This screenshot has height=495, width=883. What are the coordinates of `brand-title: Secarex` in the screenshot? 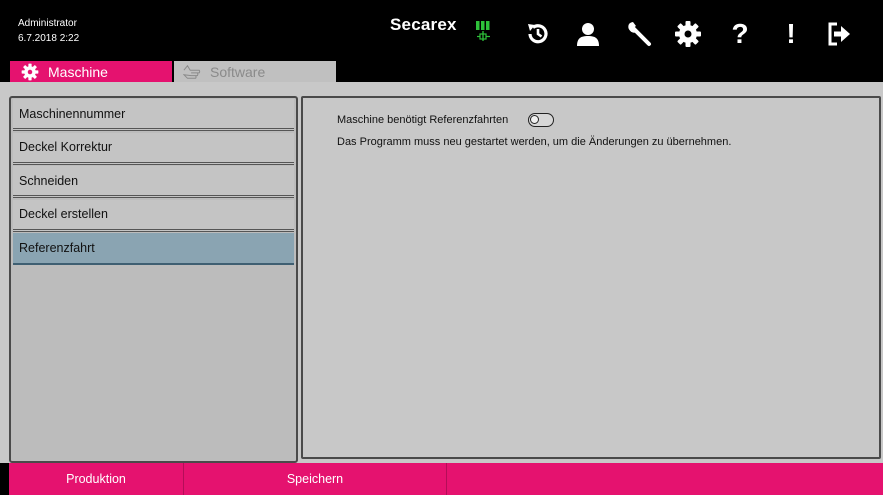 It's located at (423, 24).